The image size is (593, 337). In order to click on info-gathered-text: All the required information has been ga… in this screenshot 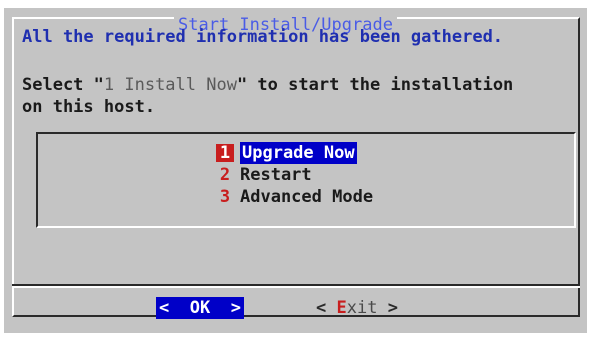, I will do `click(263, 37)`.